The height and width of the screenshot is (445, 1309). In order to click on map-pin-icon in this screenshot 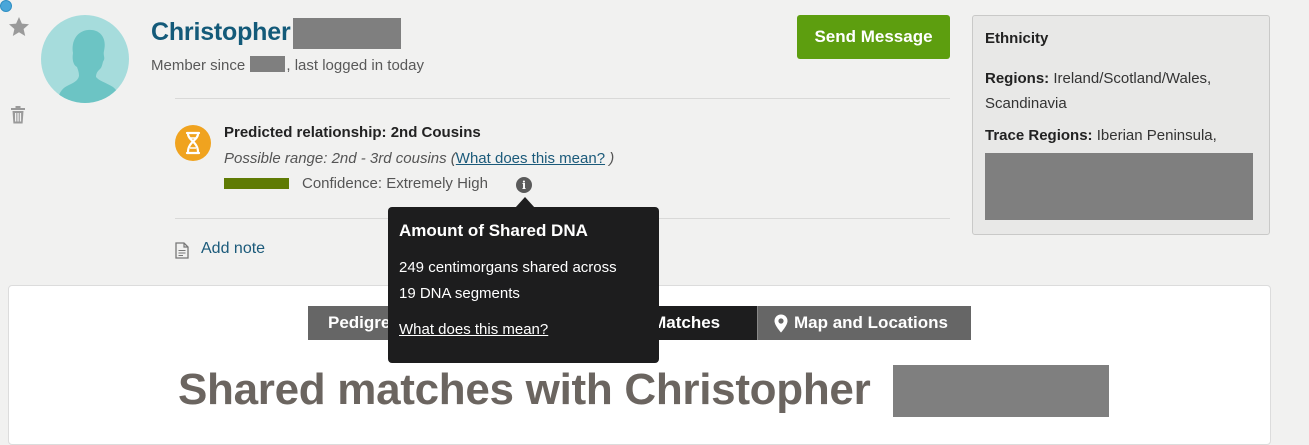, I will do `click(781, 323)`.